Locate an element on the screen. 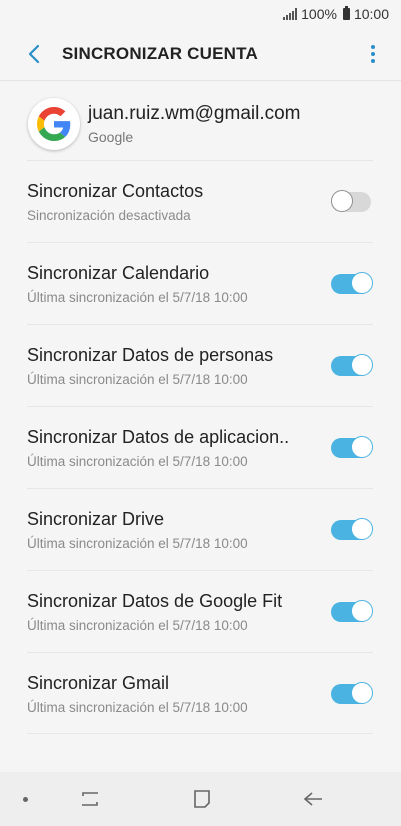 The image size is (401, 826). app-bar: SINCRONIZAR CUENTA is located at coordinates (200, 54).